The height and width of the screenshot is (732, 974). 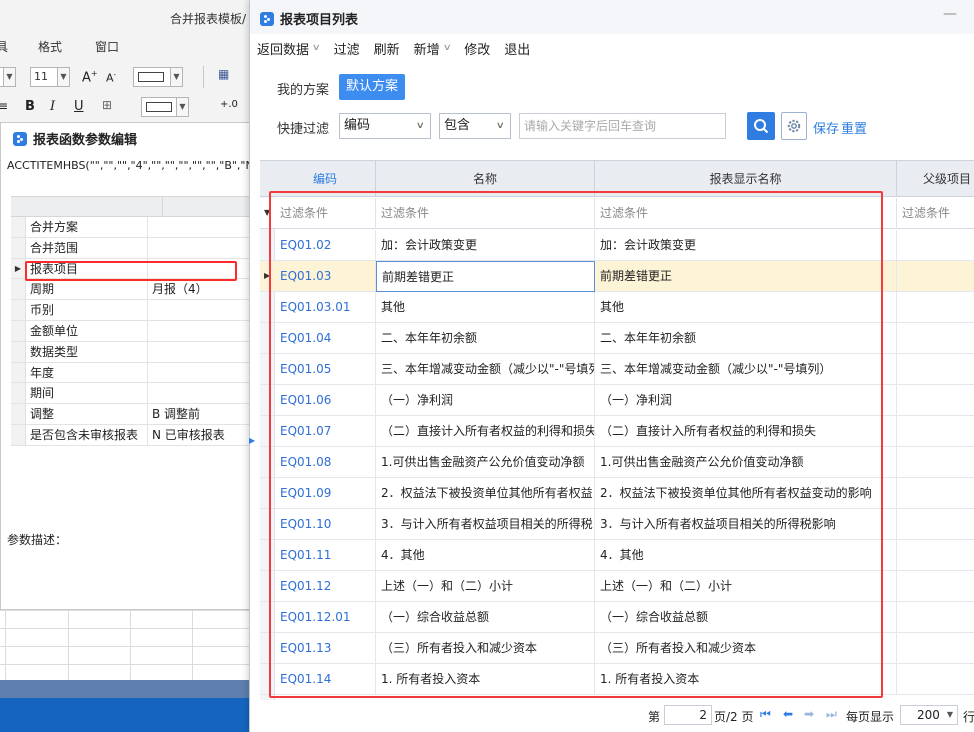 I want to click on param-row: 期间, so click(x=130, y=394).